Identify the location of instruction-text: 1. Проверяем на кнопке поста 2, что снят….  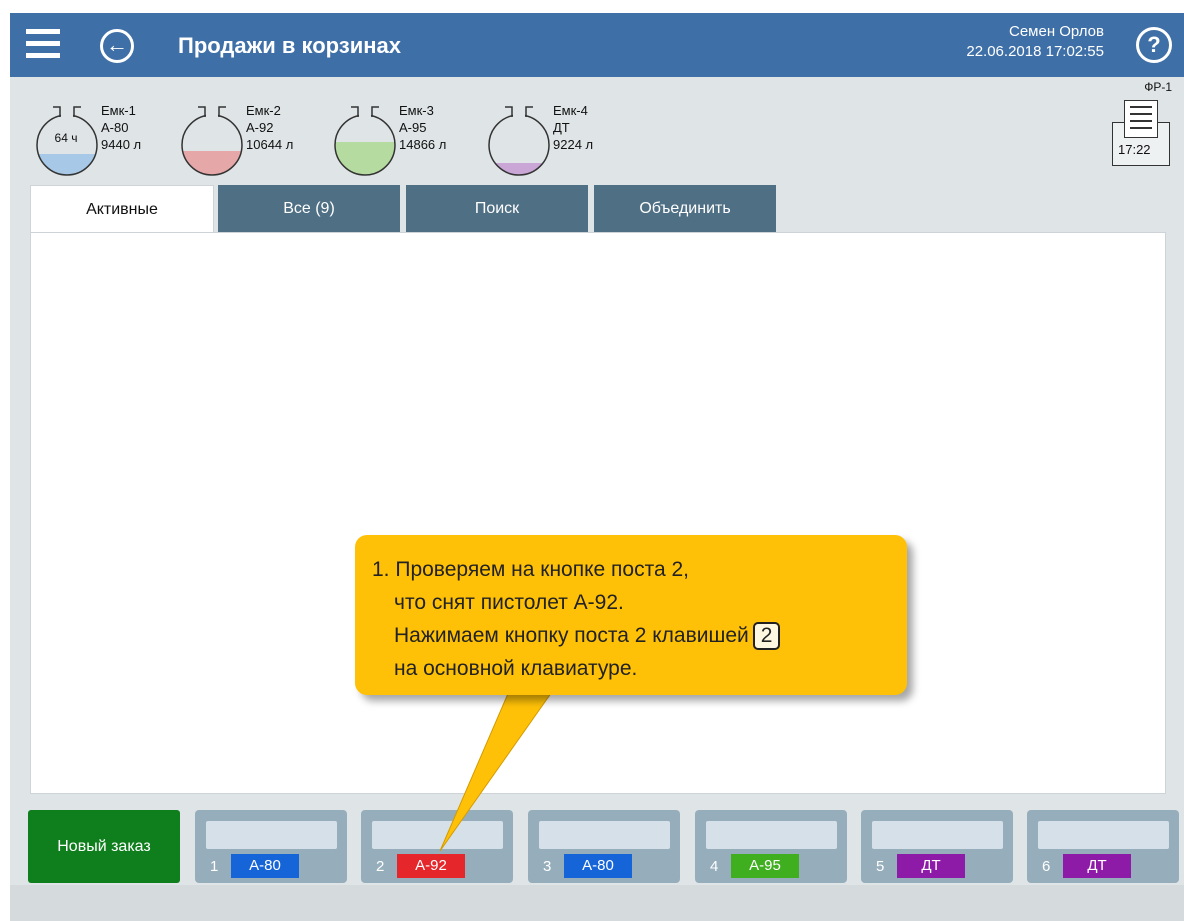
(576, 619).